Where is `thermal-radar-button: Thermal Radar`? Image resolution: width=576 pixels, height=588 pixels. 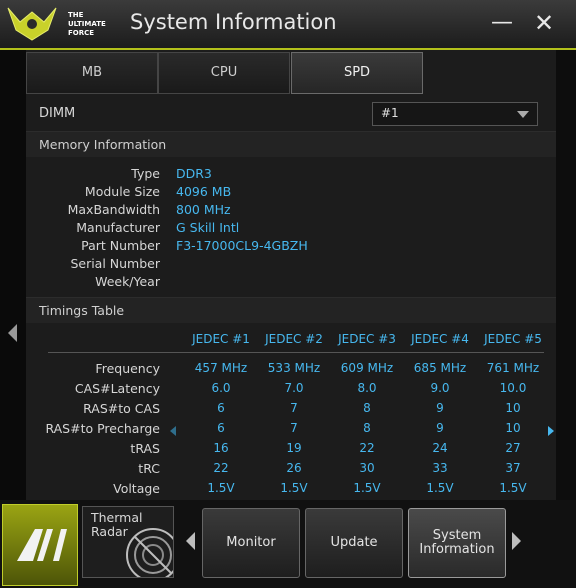 thermal-radar-button: Thermal Radar is located at coordinates (128, 542).